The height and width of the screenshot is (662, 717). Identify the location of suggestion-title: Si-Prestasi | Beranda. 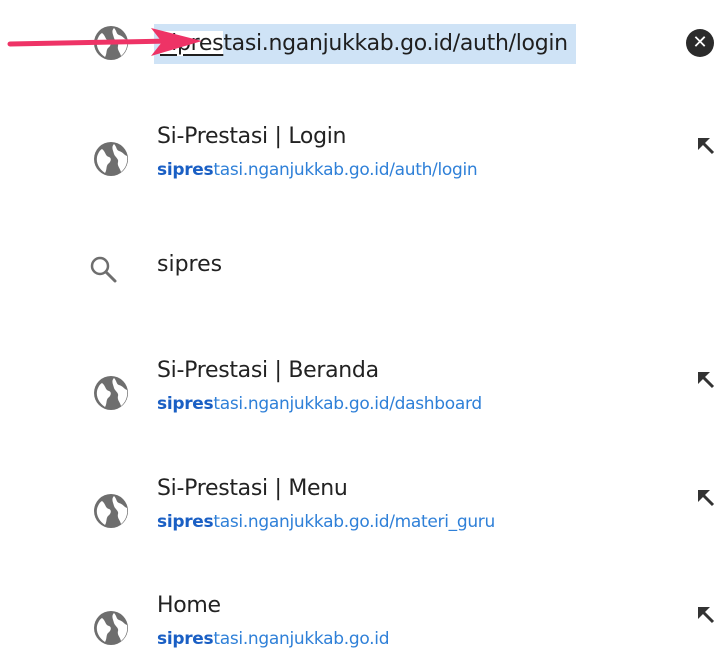
(268, 370).